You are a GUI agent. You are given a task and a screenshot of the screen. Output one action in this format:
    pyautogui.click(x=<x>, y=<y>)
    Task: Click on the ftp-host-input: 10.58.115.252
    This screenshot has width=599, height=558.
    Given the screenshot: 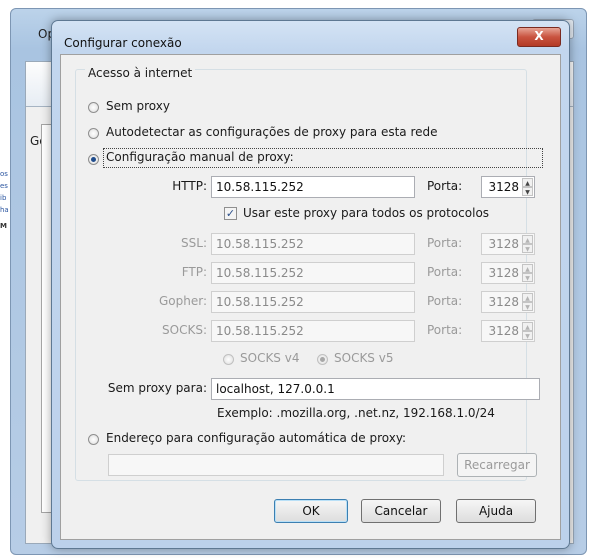 What is the action you would take?
    pyautogui.click(x=313, y=273)
    